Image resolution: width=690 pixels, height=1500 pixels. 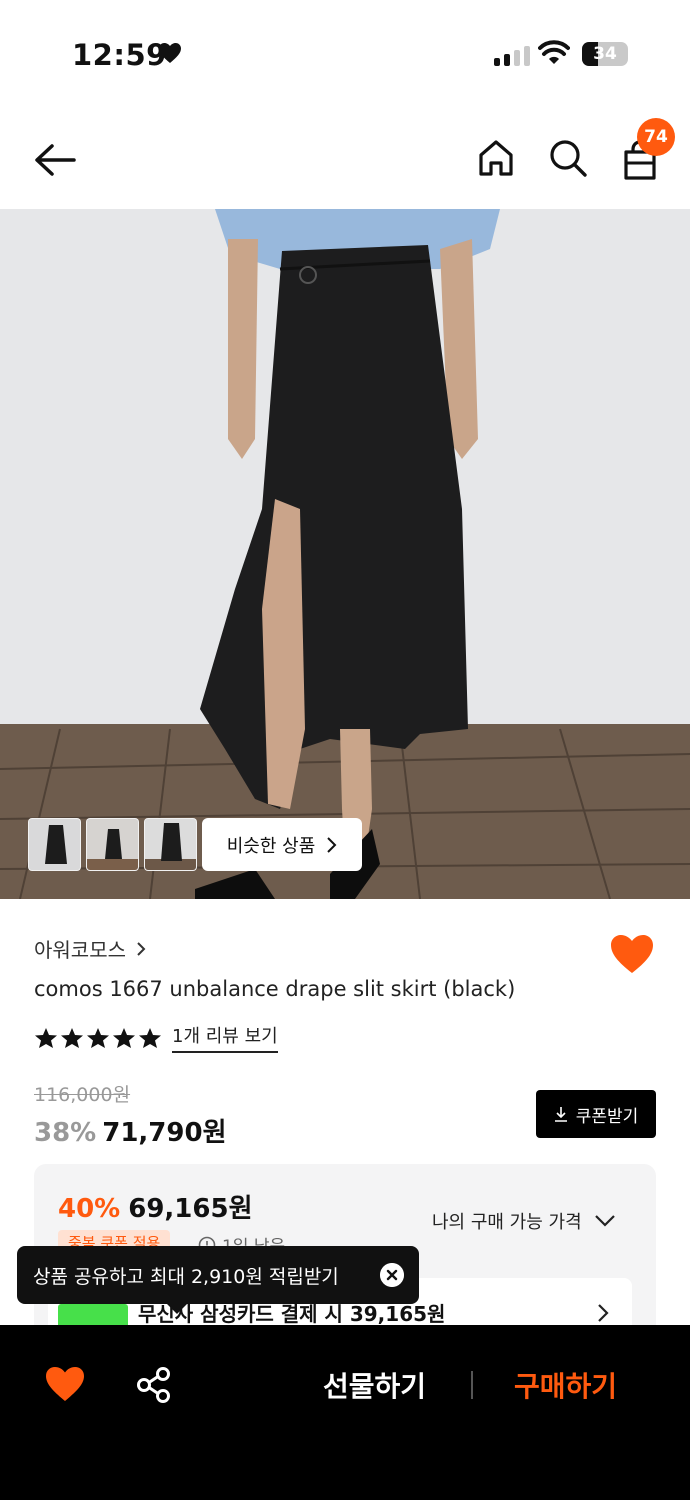 What do you see at coordinates (170, 53) in the screenshot?
I see `heart-status-icon` at bounding box center [170, 53].